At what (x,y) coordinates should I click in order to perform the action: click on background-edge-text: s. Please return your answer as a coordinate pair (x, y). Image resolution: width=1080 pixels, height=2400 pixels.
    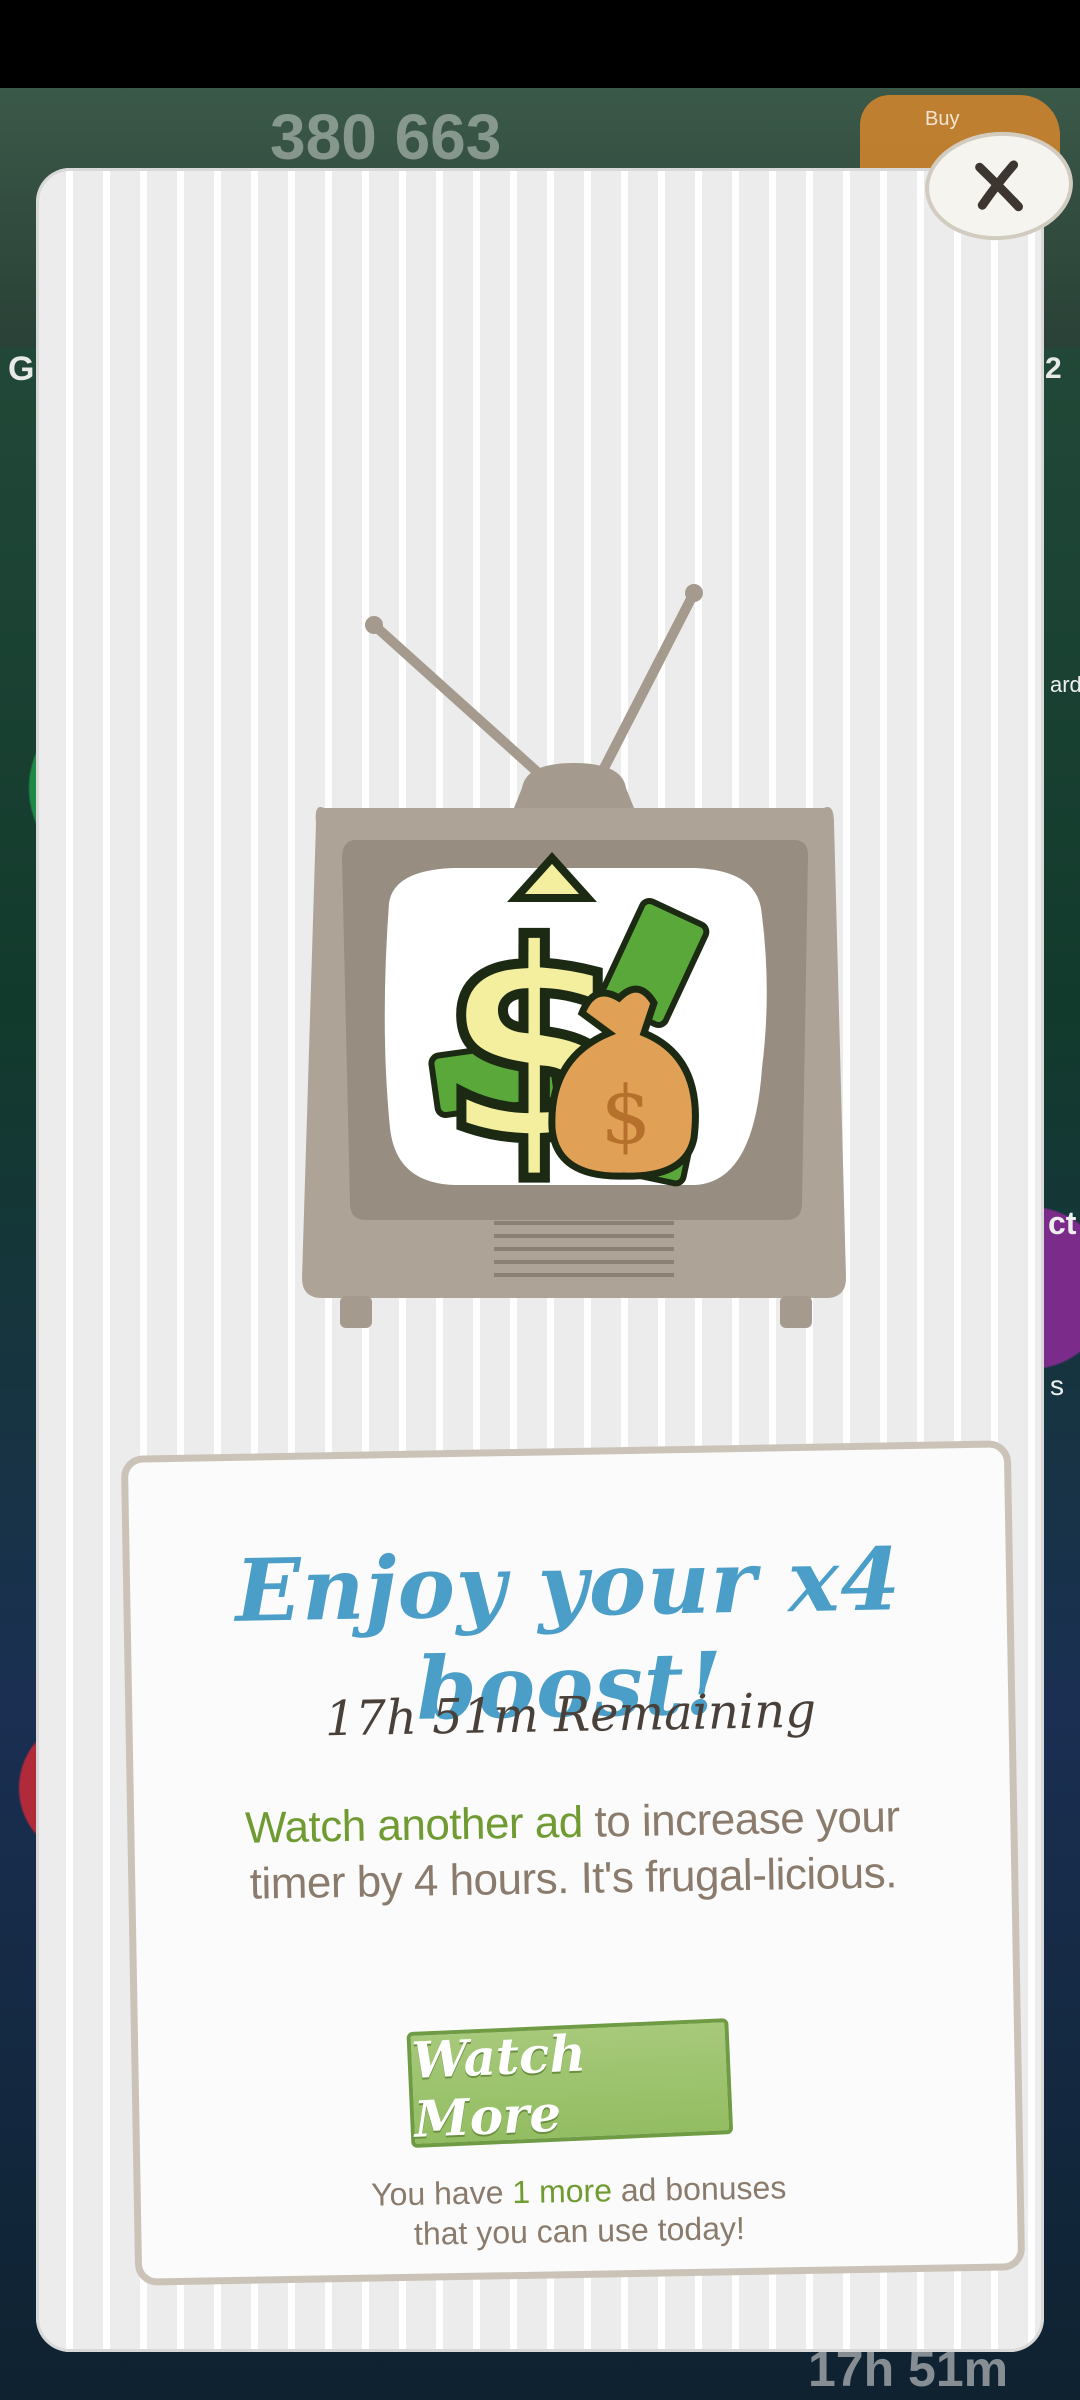
    Looking at the image, I should click on (1057, 1385).